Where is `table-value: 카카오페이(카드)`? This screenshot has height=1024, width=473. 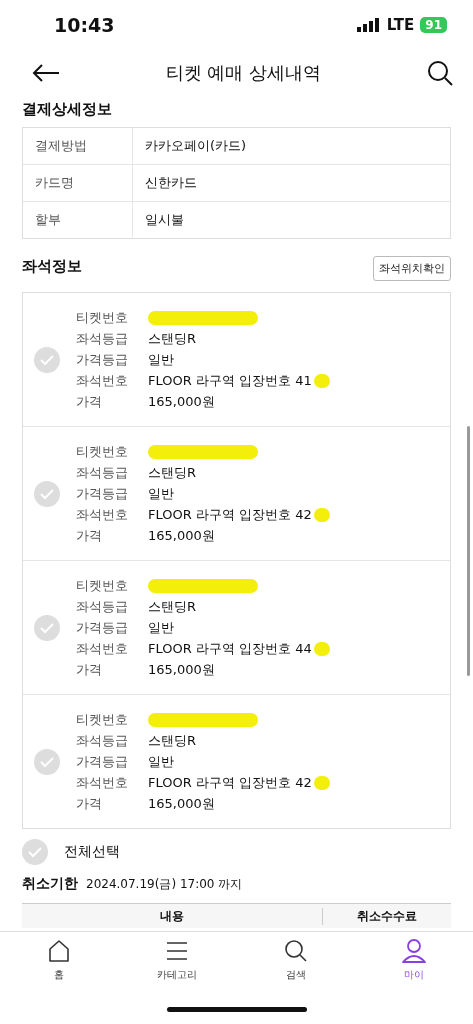 table-value: 카카오페이(카드) is located at coordinates (195, 146).